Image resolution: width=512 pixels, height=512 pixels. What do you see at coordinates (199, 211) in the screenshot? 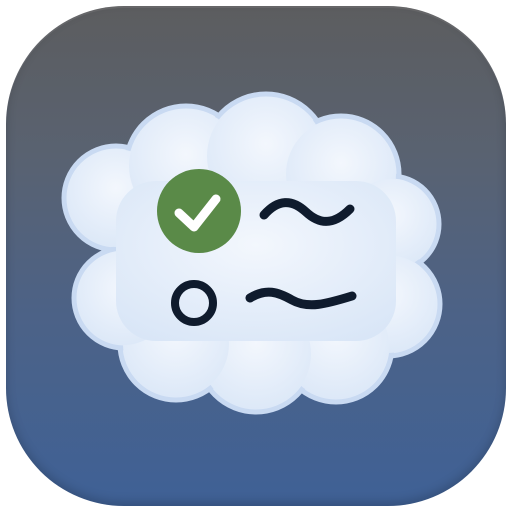
I see `checked-circle-icon` at bounding box center [199, 211].